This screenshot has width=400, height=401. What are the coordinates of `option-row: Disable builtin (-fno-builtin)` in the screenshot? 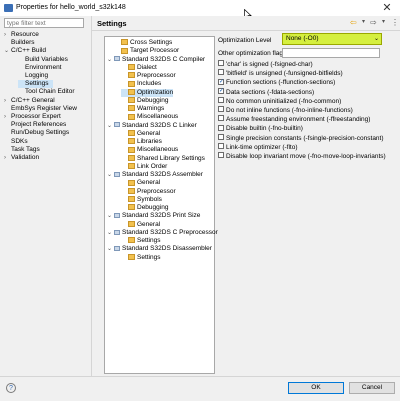 It's located at (260, 128).